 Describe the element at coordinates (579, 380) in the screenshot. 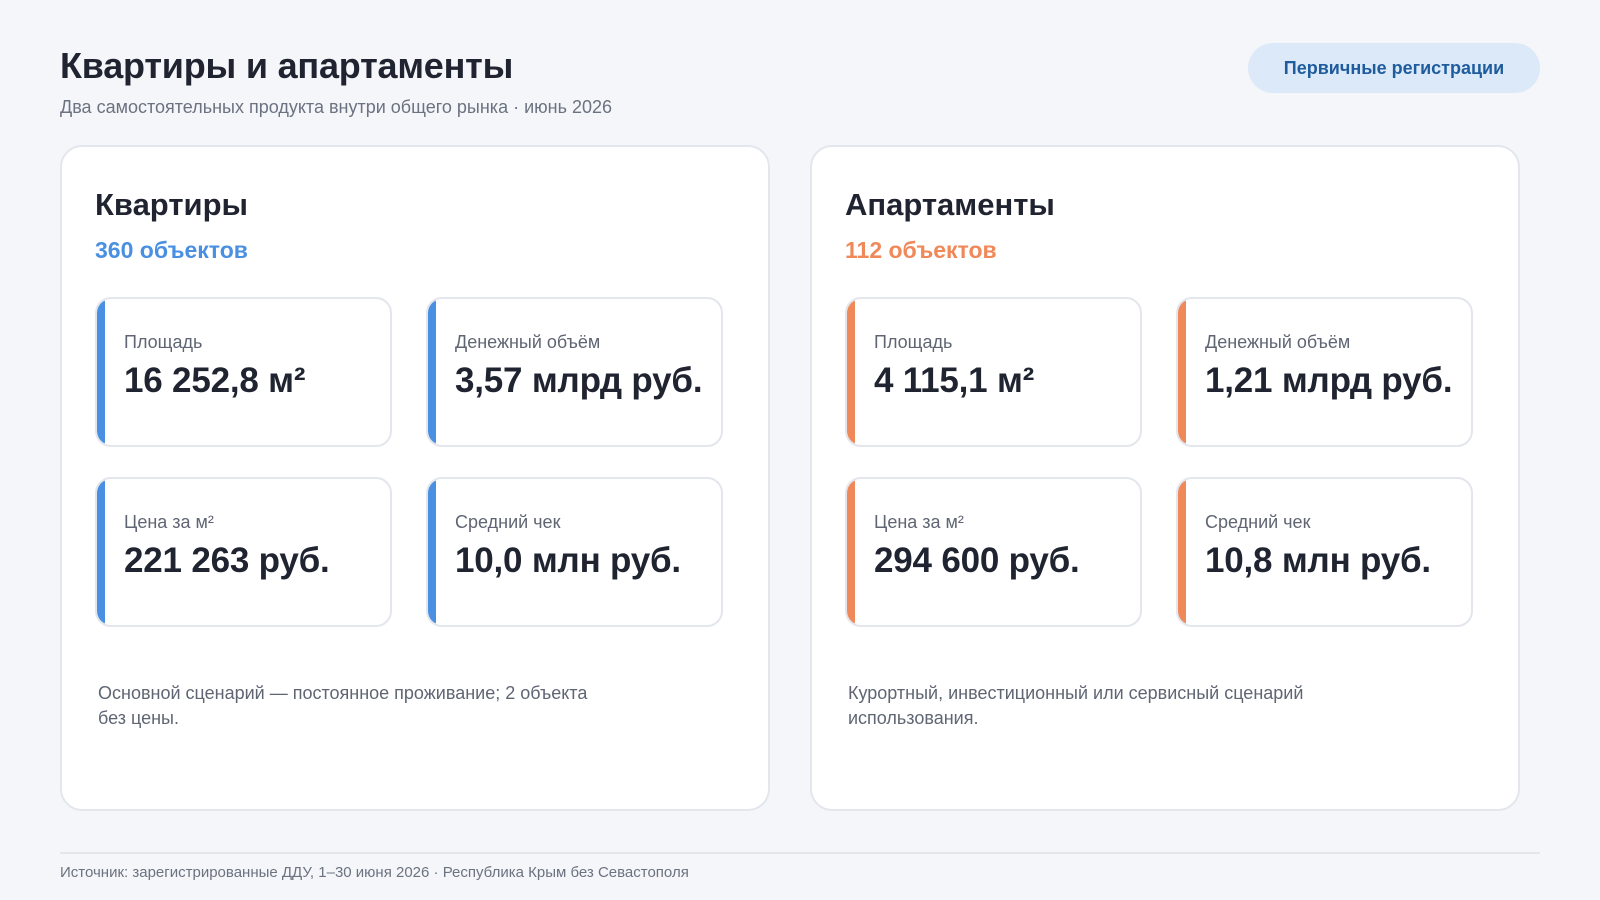

I see `metric-value: 3,57 млрд руб.` at that location.